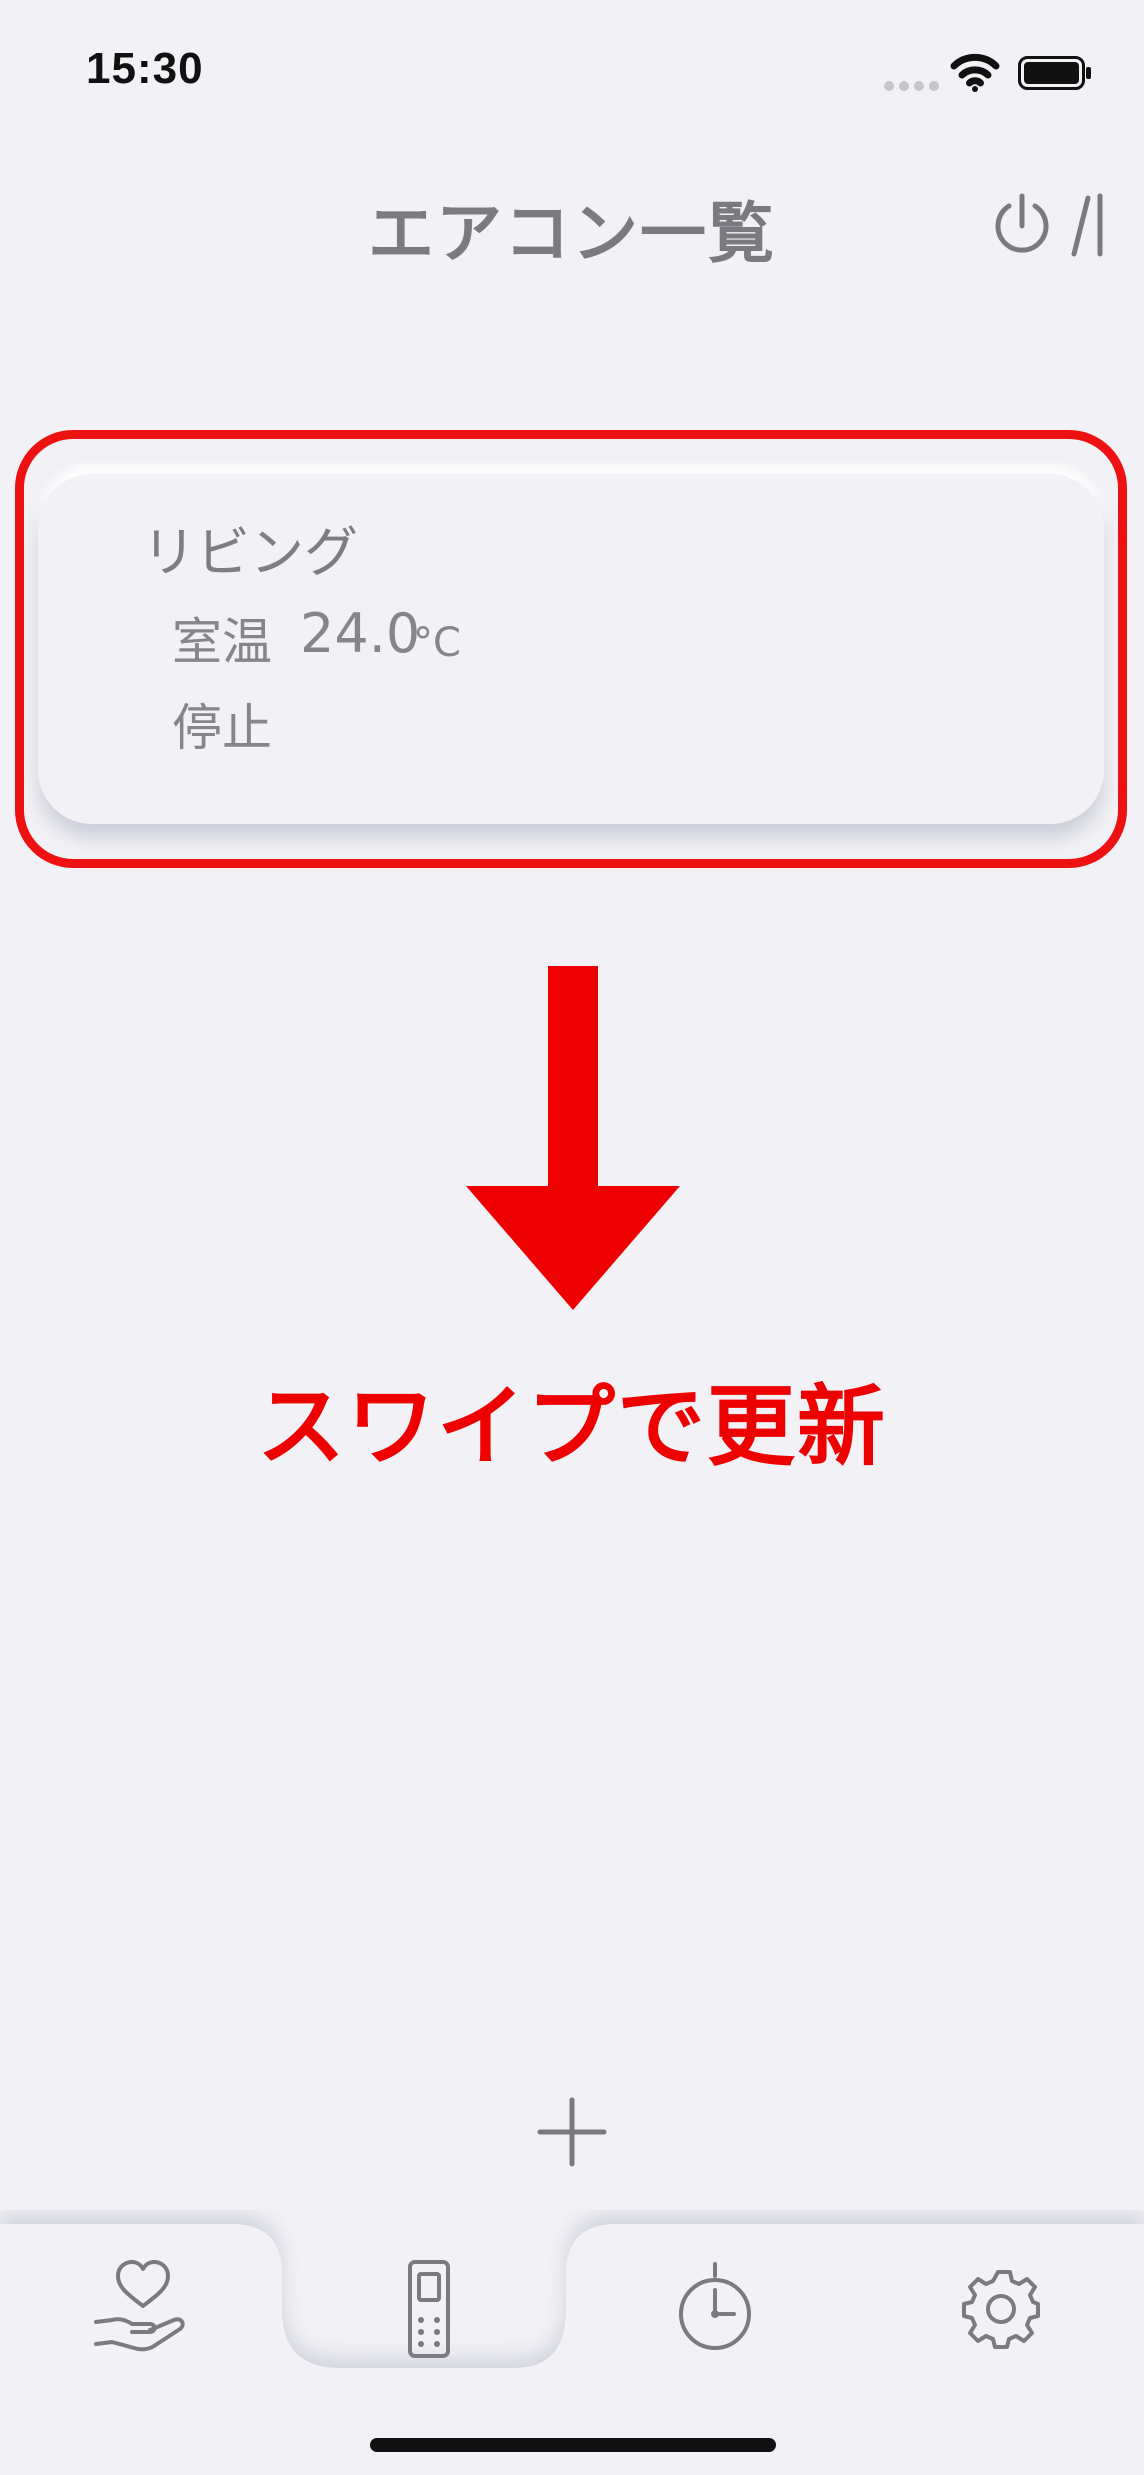  I want to click on ac-card-living: リビング 室温 24.0 °C 停止, so click(571, 649).